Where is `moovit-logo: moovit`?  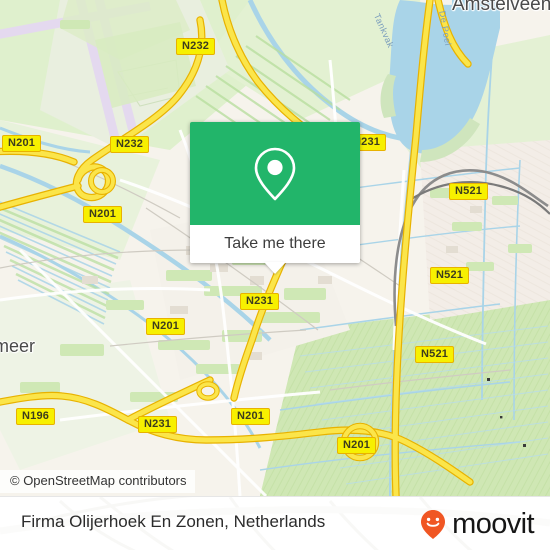 moovit-logo: moovit is located at coordinates (475, 523).